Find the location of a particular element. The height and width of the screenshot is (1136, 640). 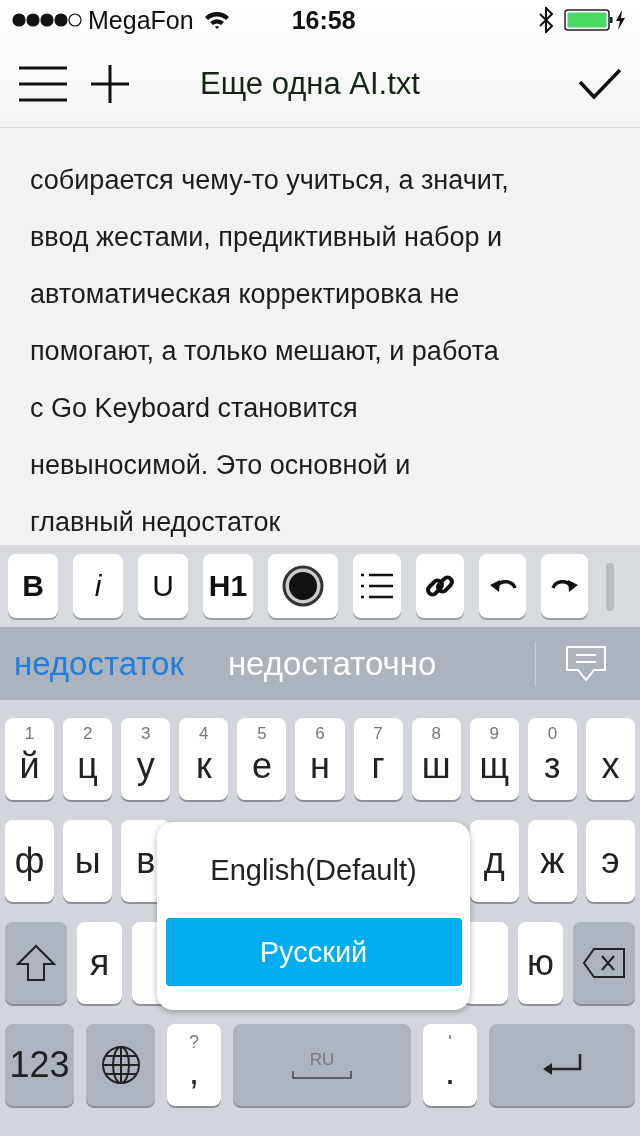

bluetooth-icon is located at coordinates (546, 20).